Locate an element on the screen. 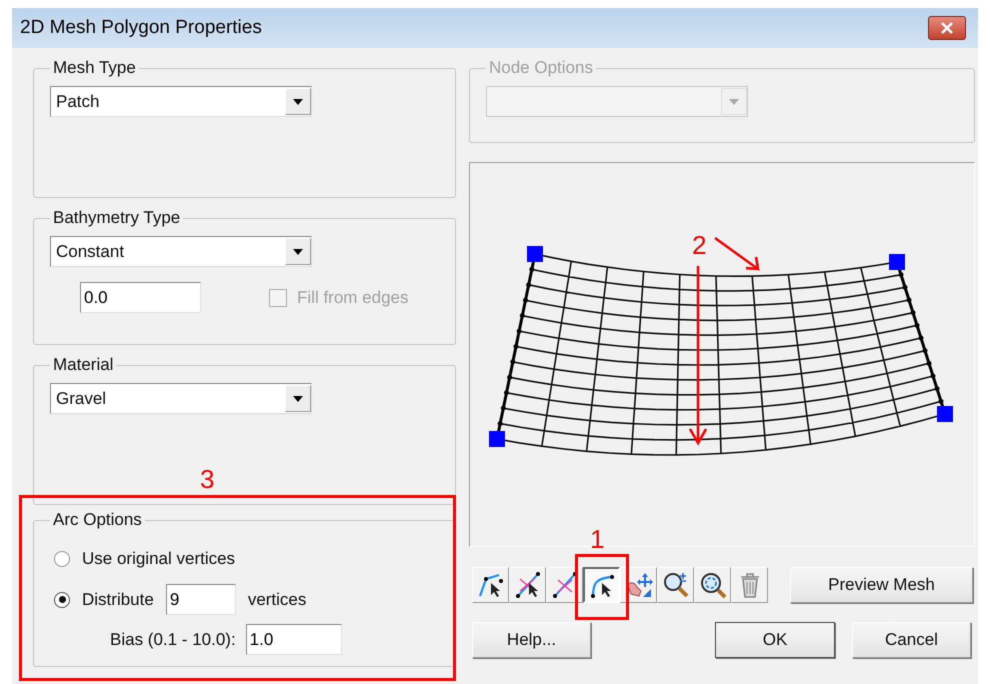  radio-button: Distribute is located at coordinates (104, 600).